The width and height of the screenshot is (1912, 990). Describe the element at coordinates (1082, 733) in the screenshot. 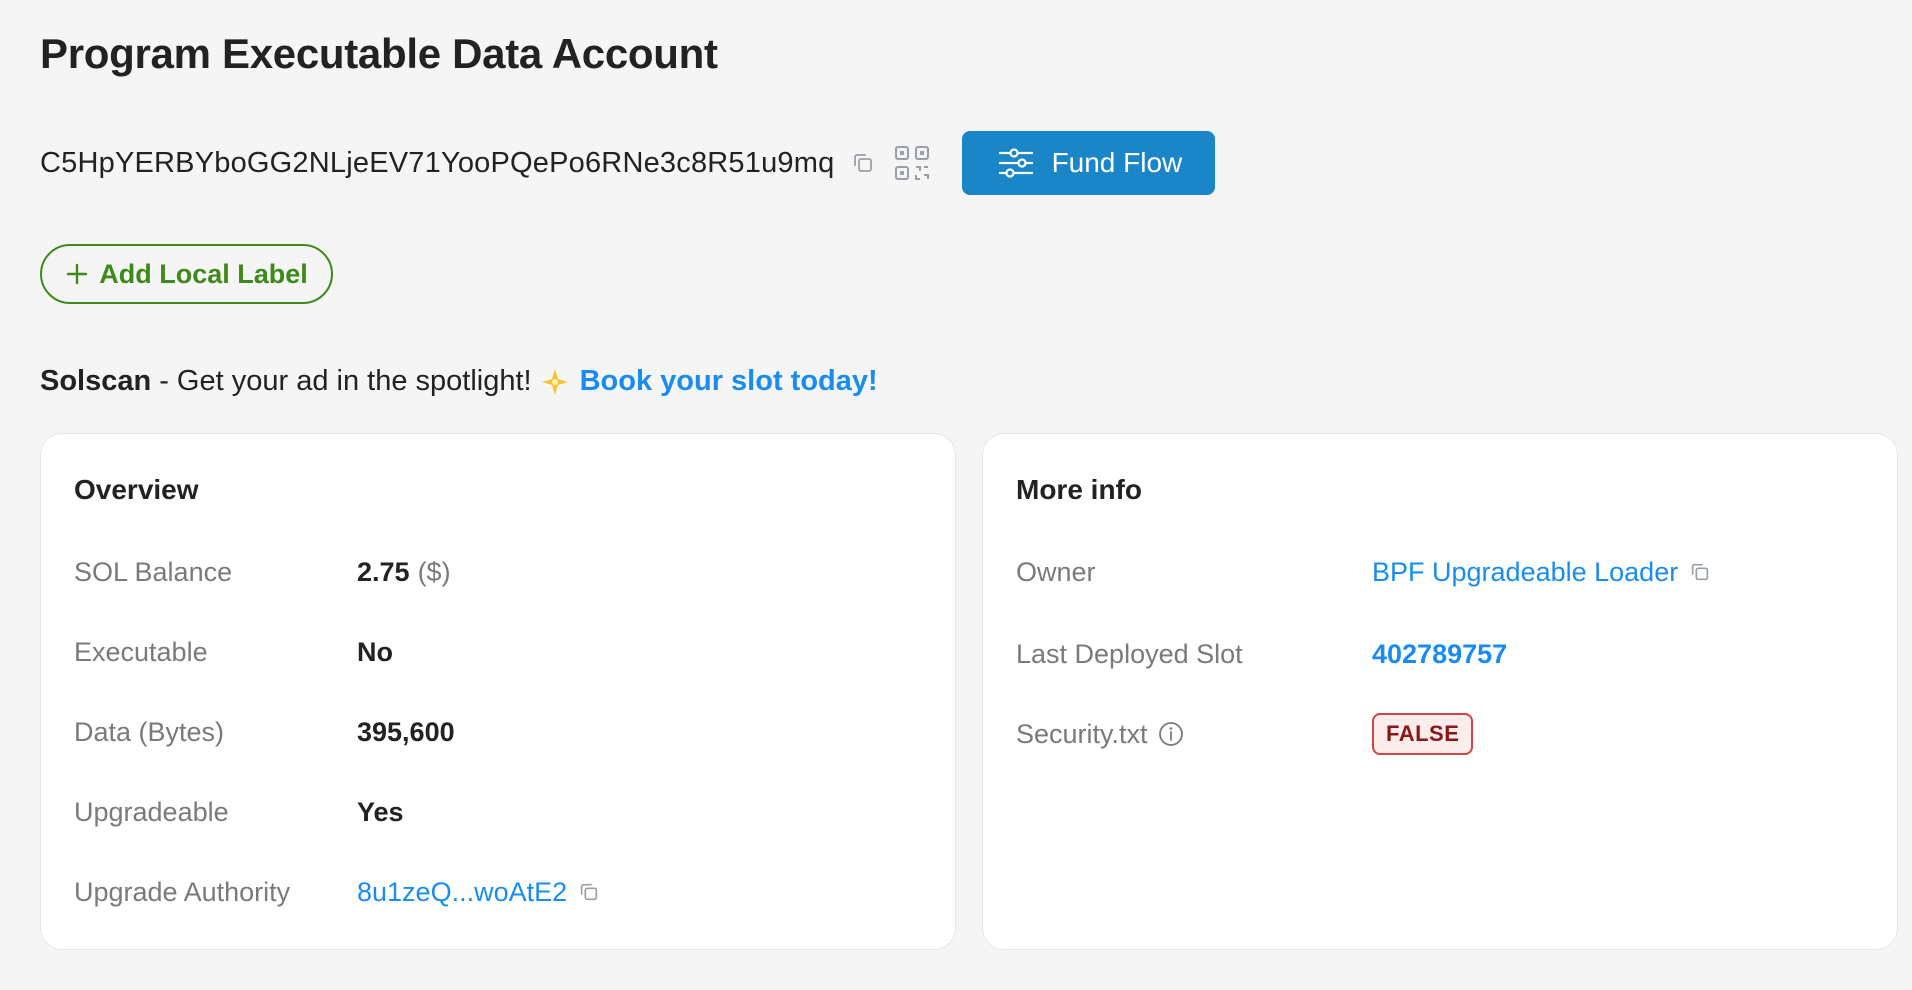

I see `security-txt-label: Security.txt` at that location.